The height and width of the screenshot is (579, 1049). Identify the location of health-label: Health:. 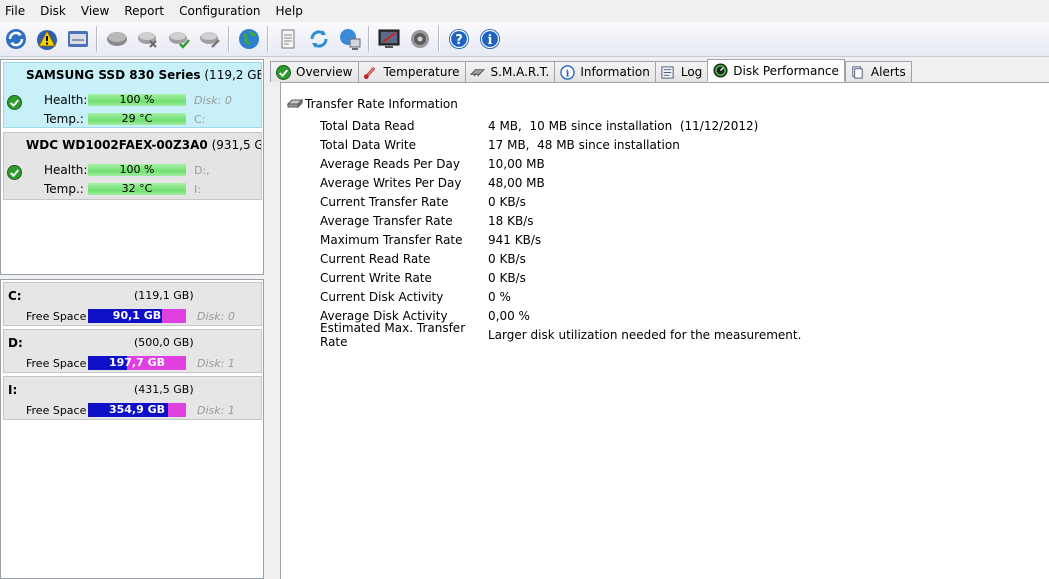
(66, 100).